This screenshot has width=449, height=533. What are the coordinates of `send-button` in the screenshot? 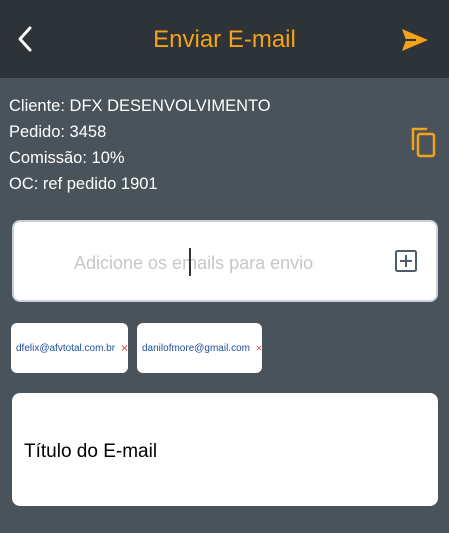 It's located at (415, 40).